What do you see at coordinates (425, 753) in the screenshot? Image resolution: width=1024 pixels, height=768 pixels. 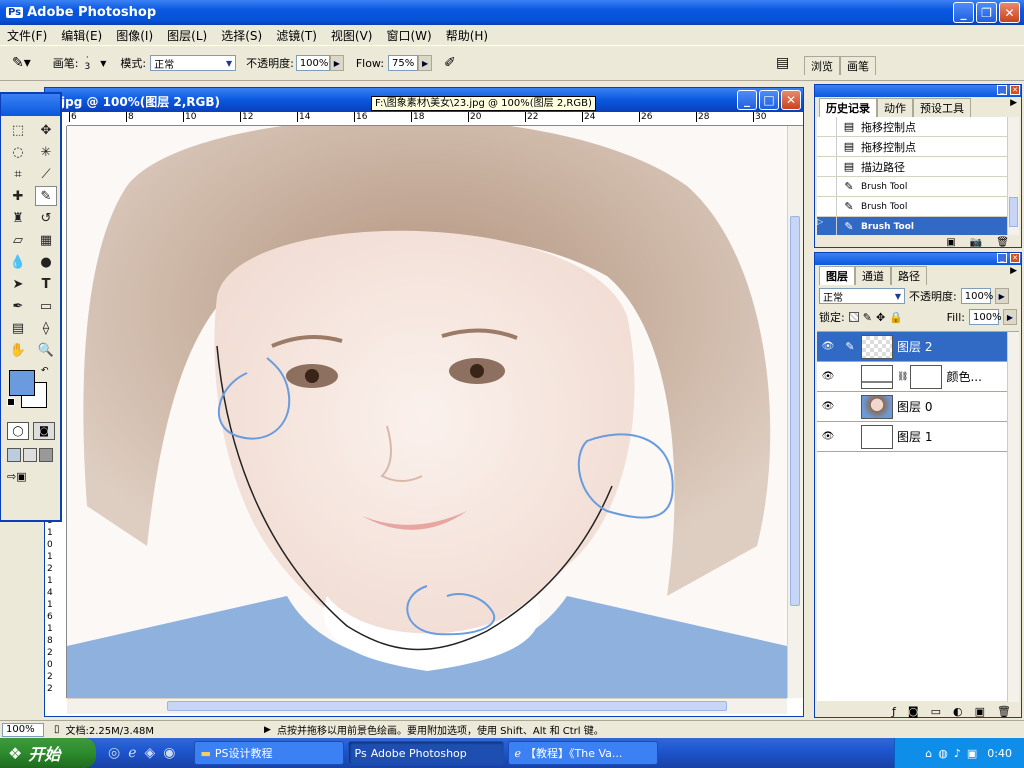 I see `task-photoshop: Ps Adobe Photoshop` at bounding box center [425, 753].